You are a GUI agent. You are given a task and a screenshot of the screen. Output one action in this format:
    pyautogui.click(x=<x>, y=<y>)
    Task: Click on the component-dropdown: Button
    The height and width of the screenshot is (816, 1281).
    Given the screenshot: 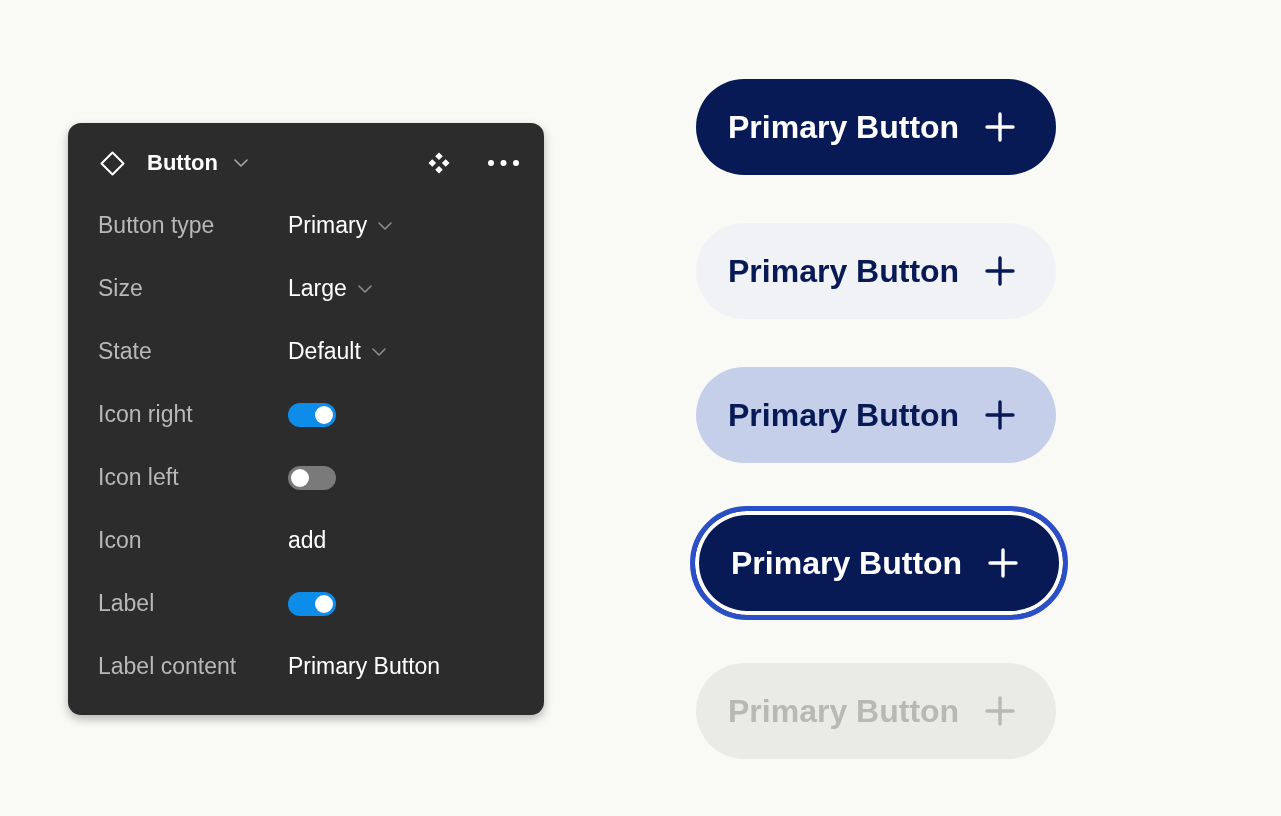 What is the action you would take?
    pyautogui.click(x=197, y=163)
    